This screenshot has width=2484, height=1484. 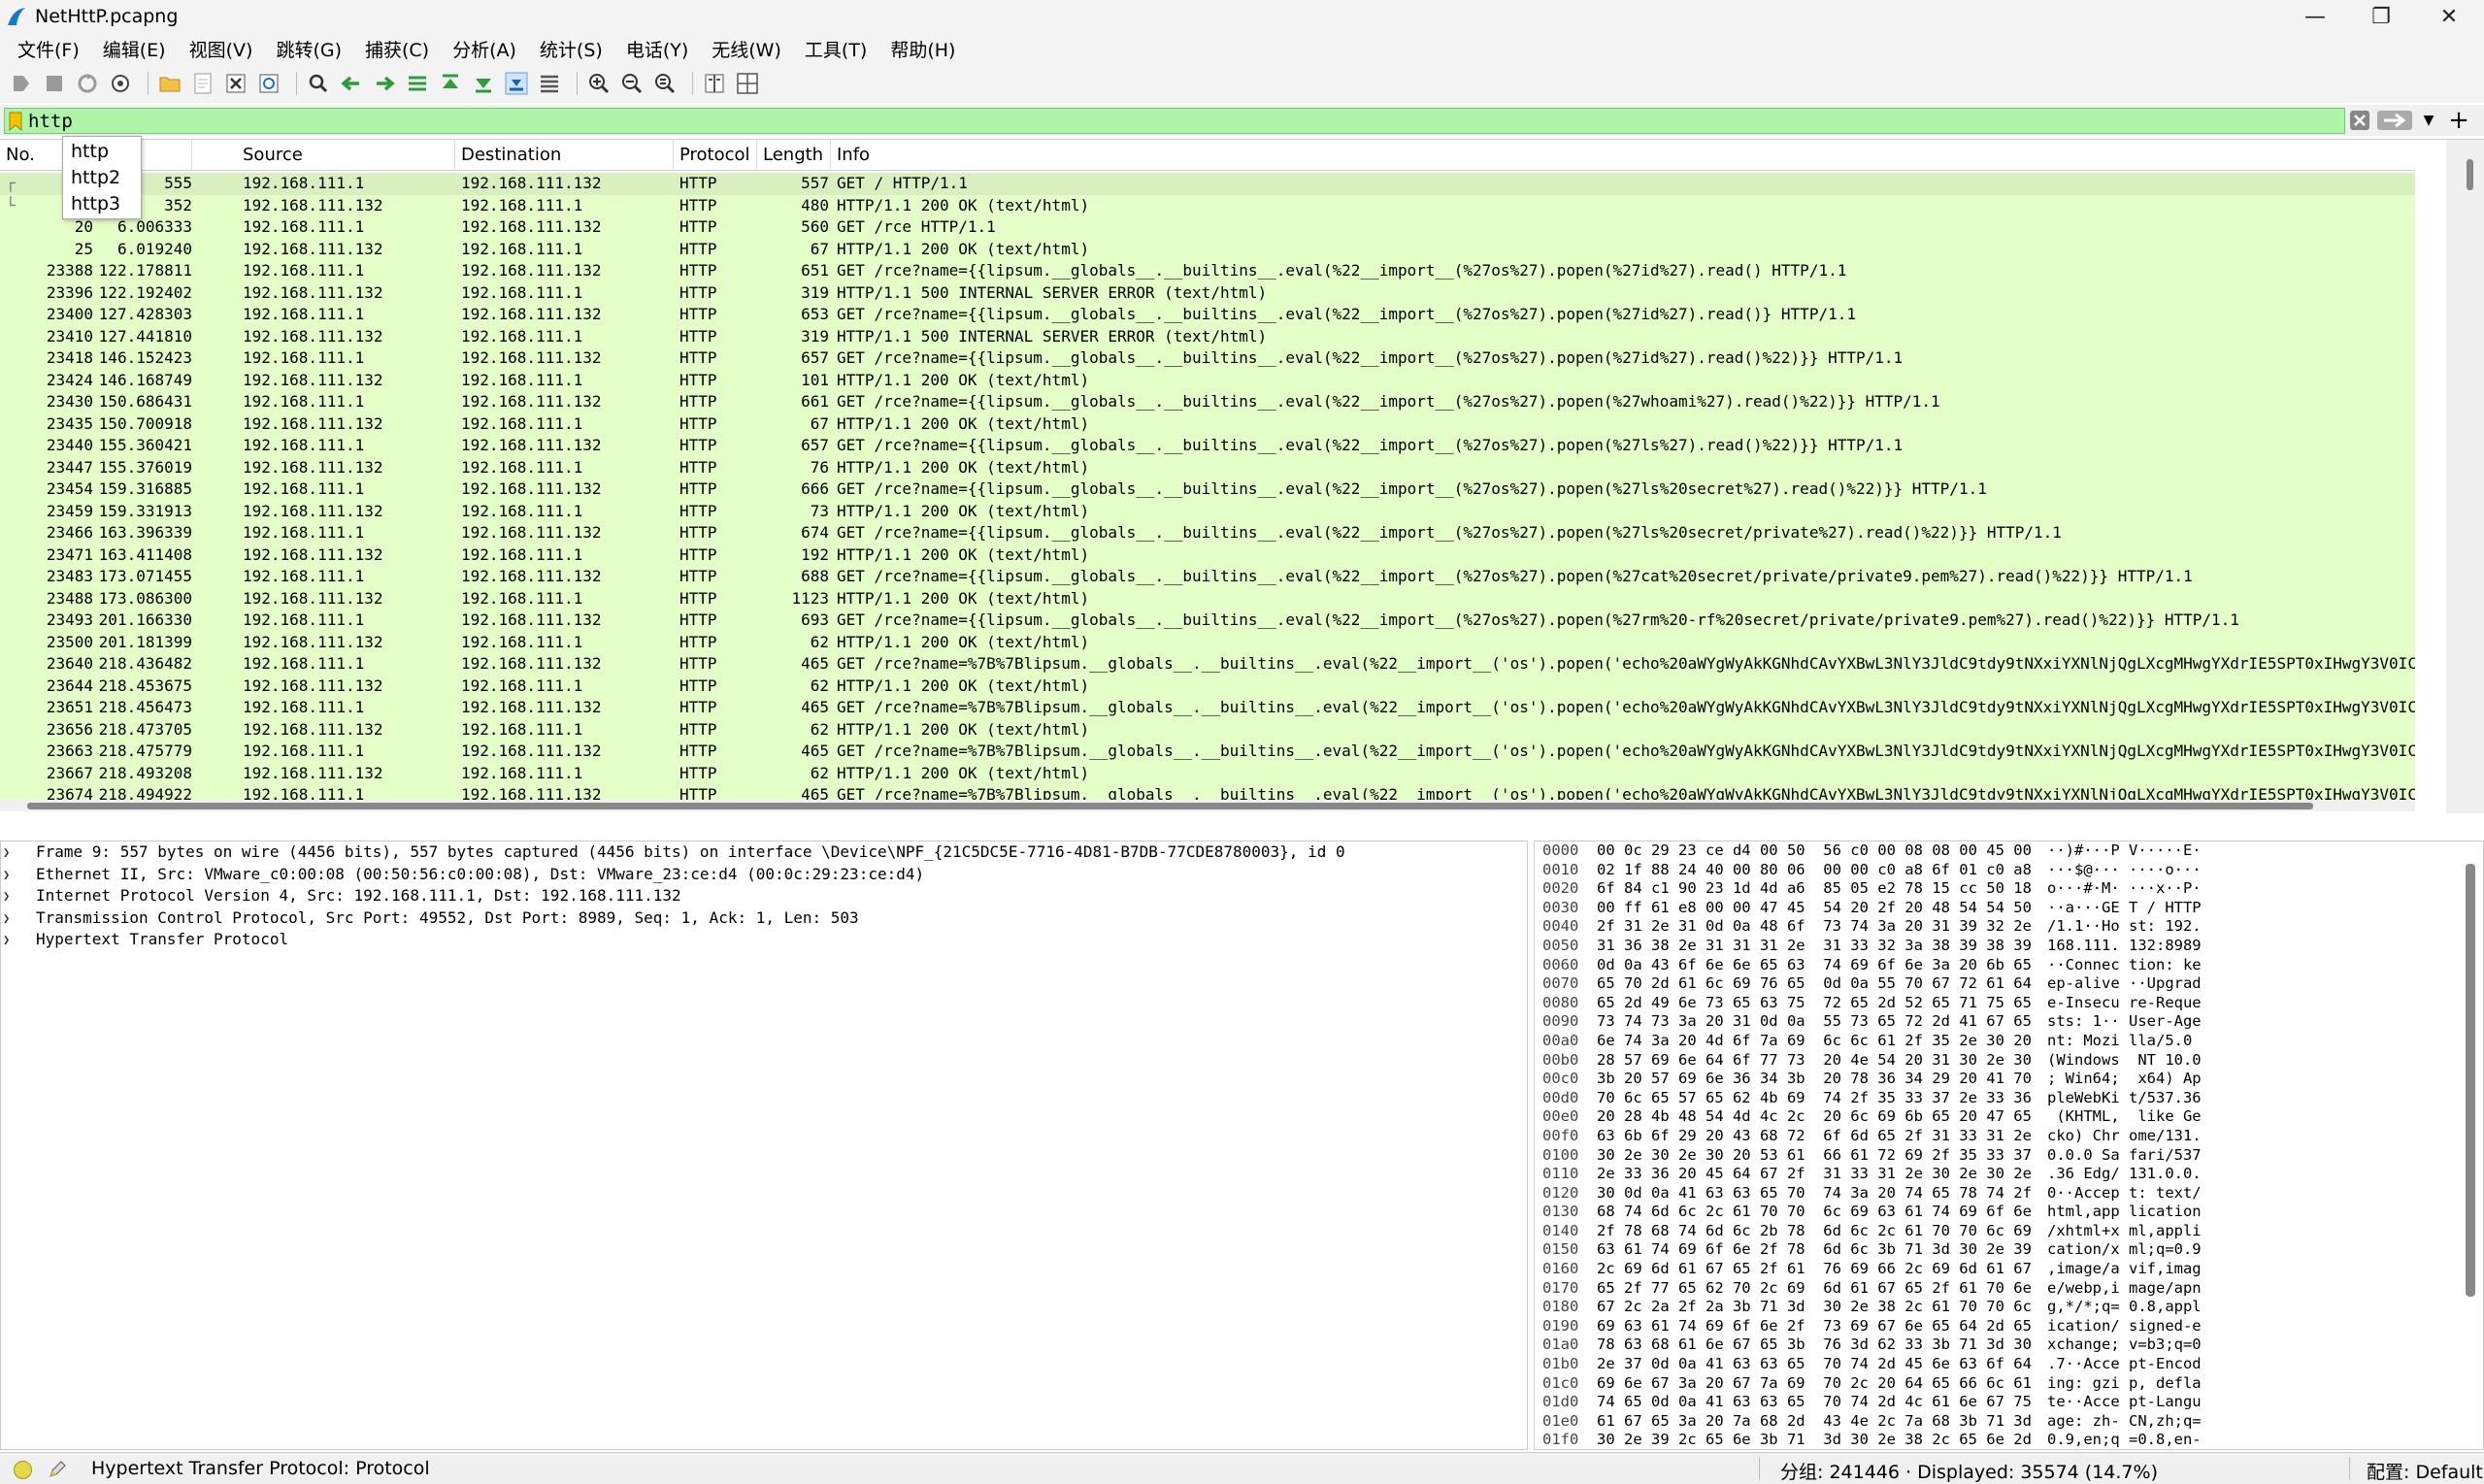 I want to click on bytes-ascii: e/webp,i mage/apn, so click(x=2124, y=1289).